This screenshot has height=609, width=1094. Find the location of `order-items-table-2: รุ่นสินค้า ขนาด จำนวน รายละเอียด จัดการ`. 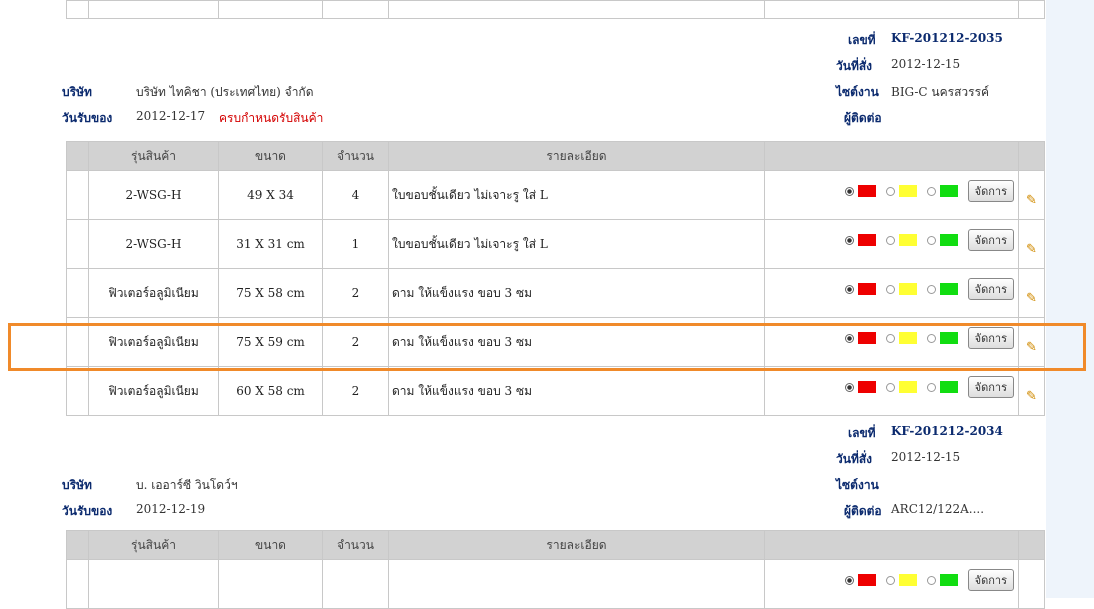

order-items-table-2: รุ่นสินค้า ขนาด จำนวน รายละเอียด จัดการ is located at coordinates (555, 569).